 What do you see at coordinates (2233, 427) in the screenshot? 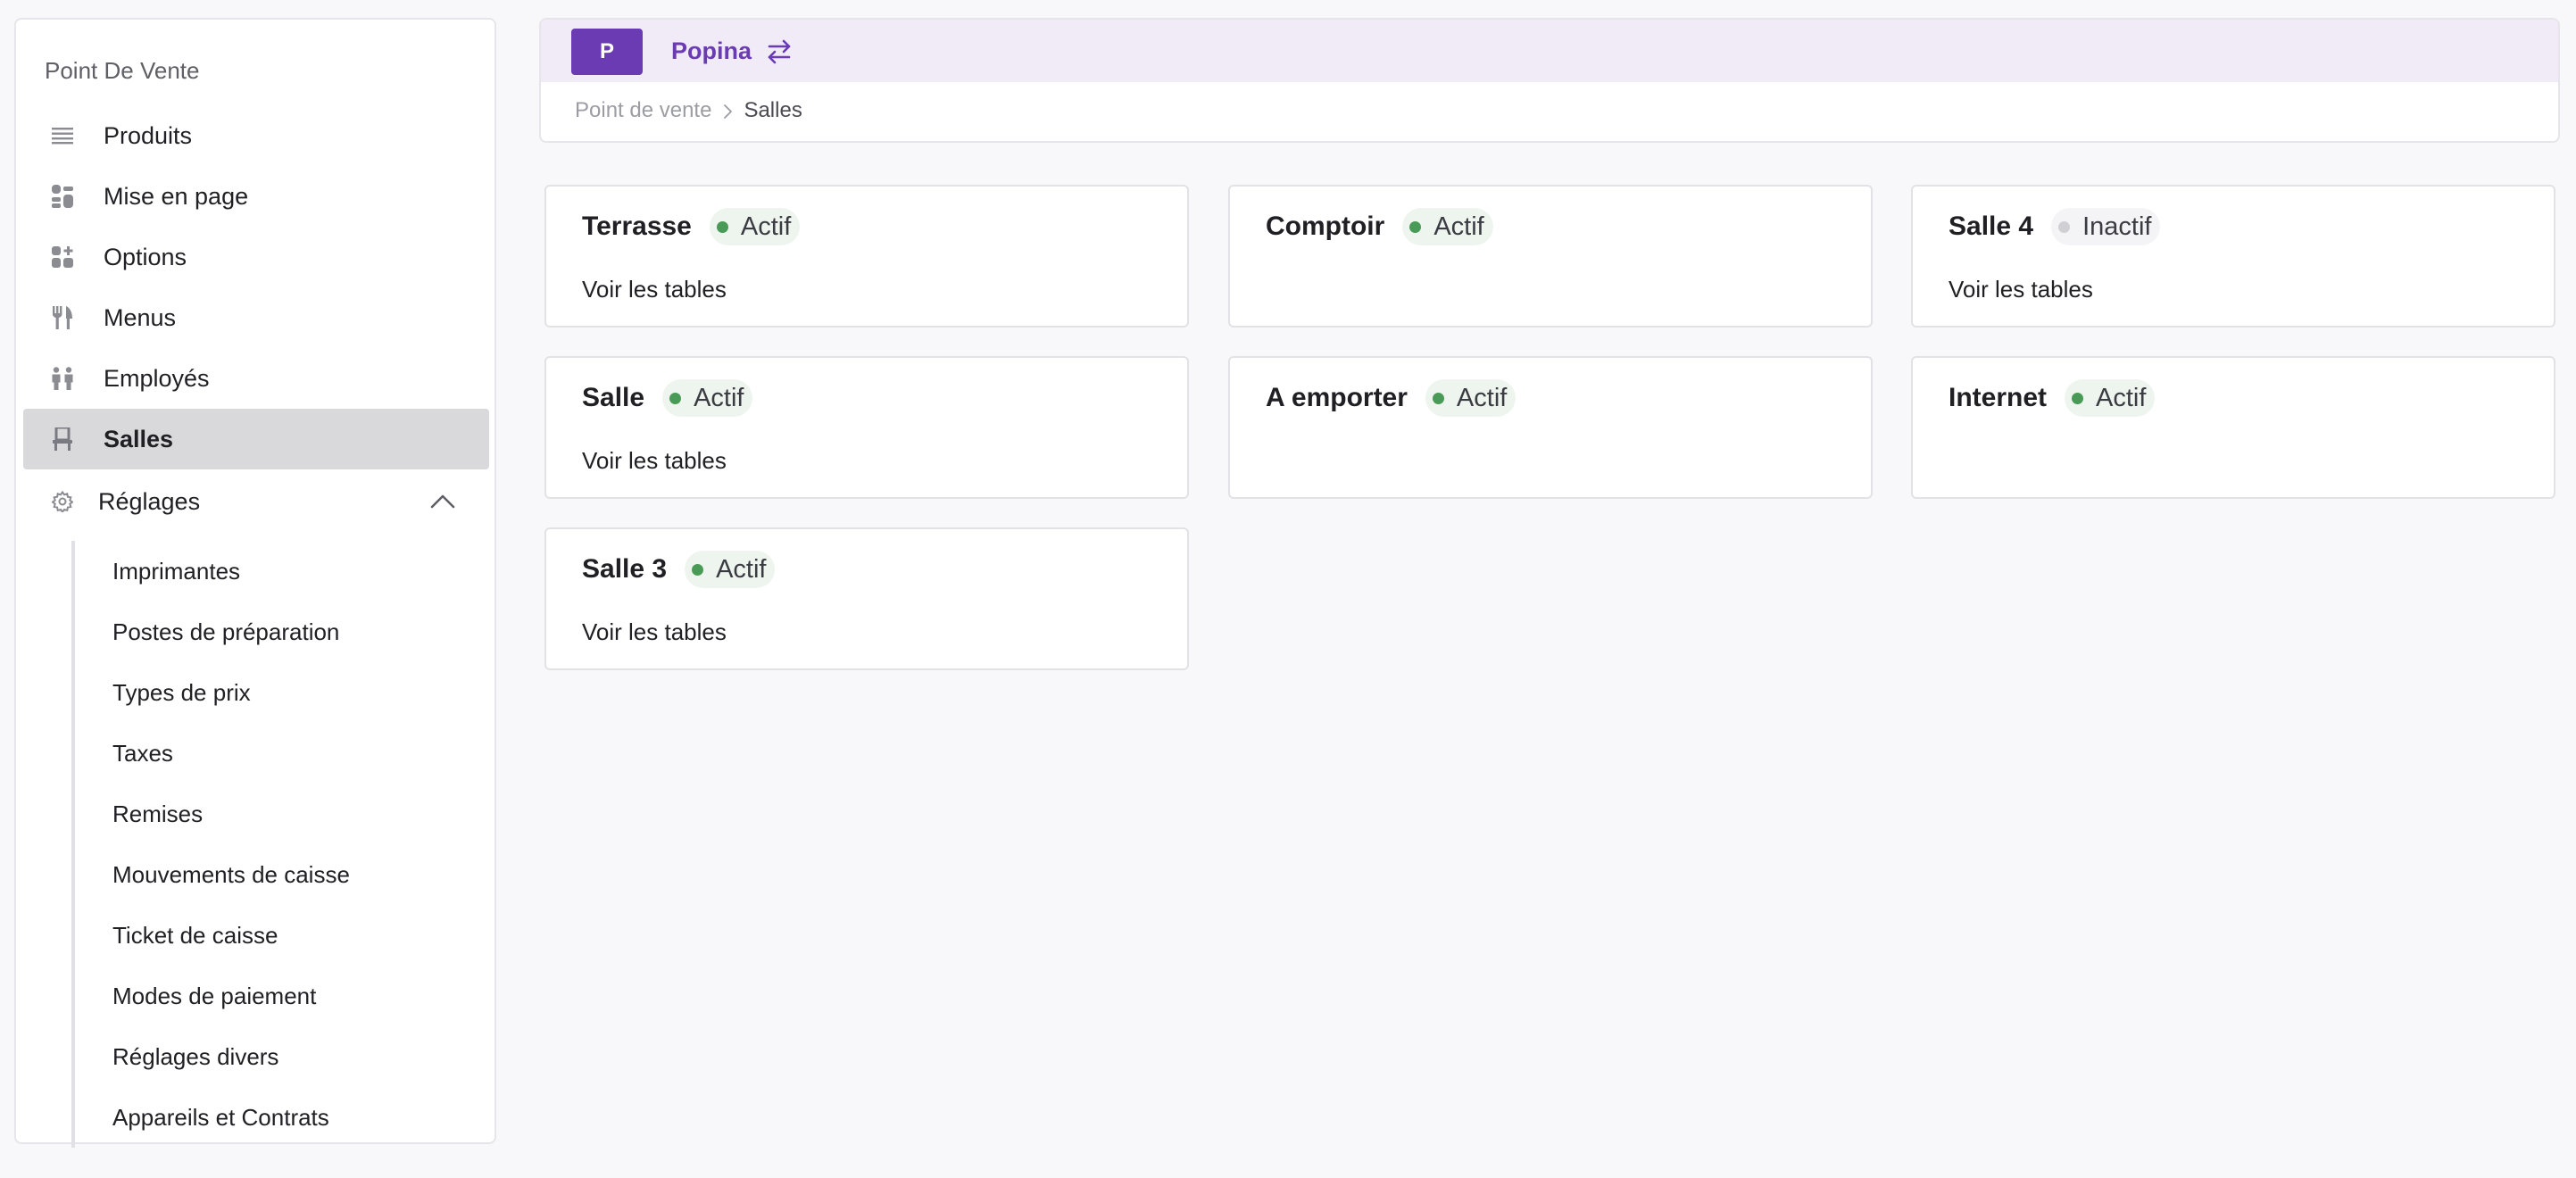
I see `room-card: Internet Actif` at bounding box center [2233, 427].